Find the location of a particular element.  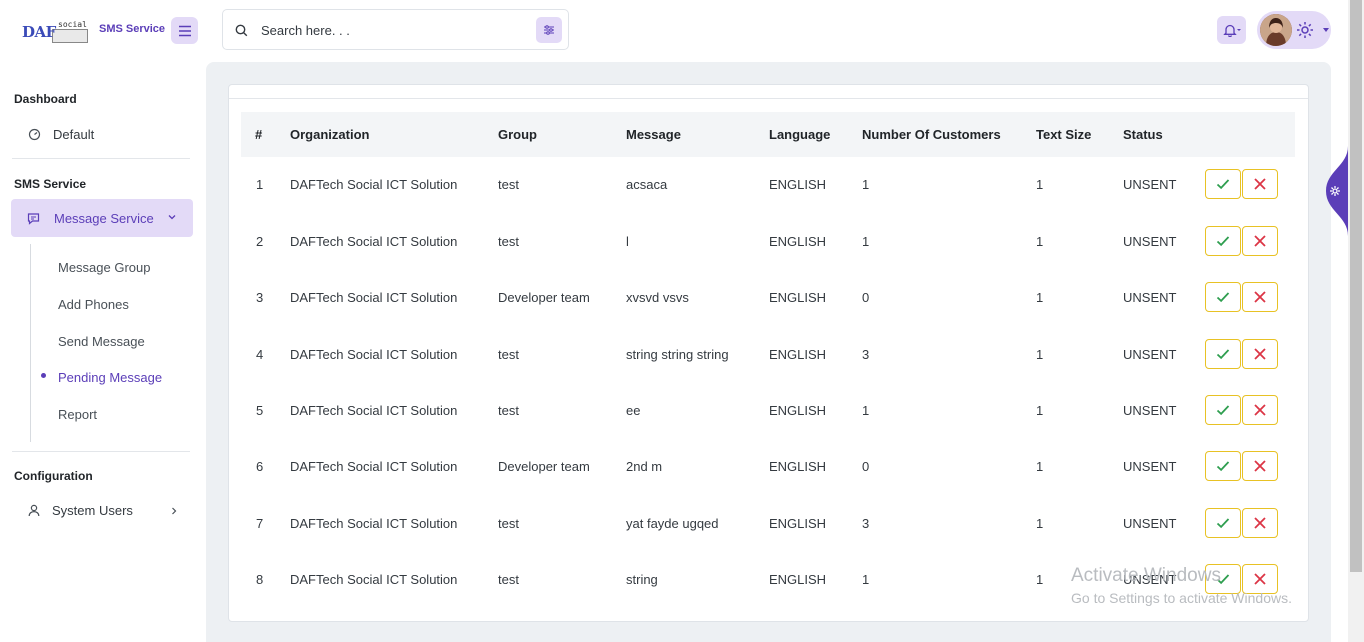

active-dot is located at coordinates (43, 375).